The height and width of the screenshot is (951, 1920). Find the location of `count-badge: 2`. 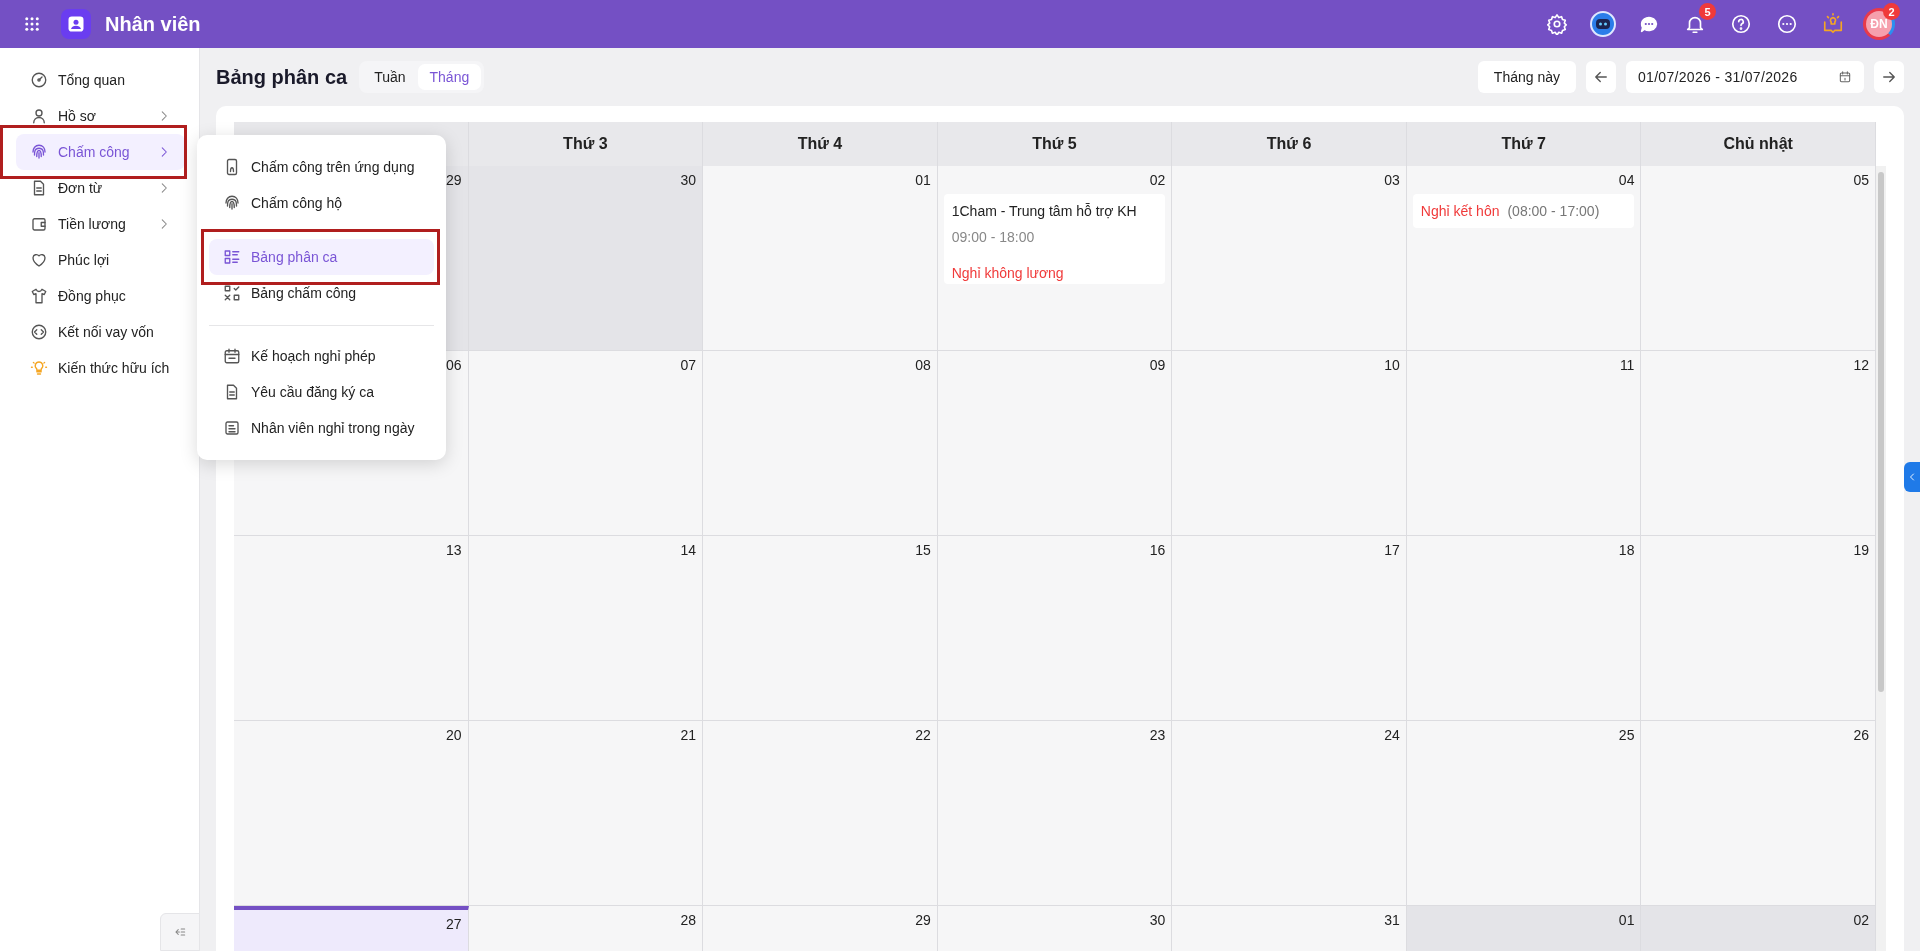

count-badge: 2 is located at coordinates (1891, 11).